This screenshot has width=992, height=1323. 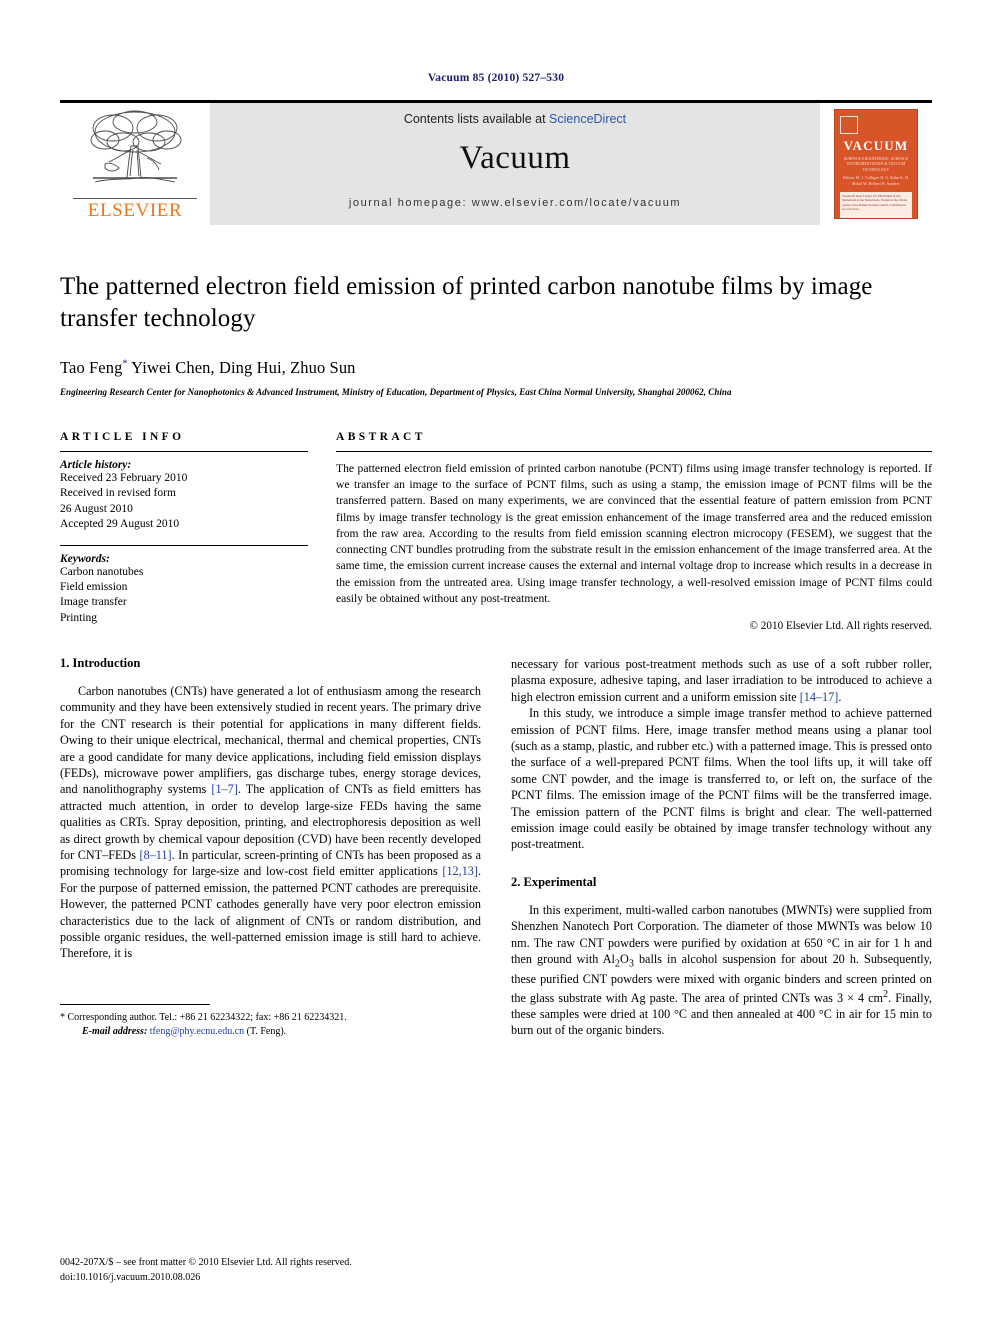 What do you see at coordinates (876, 210) in the screenshot?
I see `cover-footer: Available online at ScienceDirect` at bounding box center [876, 210].